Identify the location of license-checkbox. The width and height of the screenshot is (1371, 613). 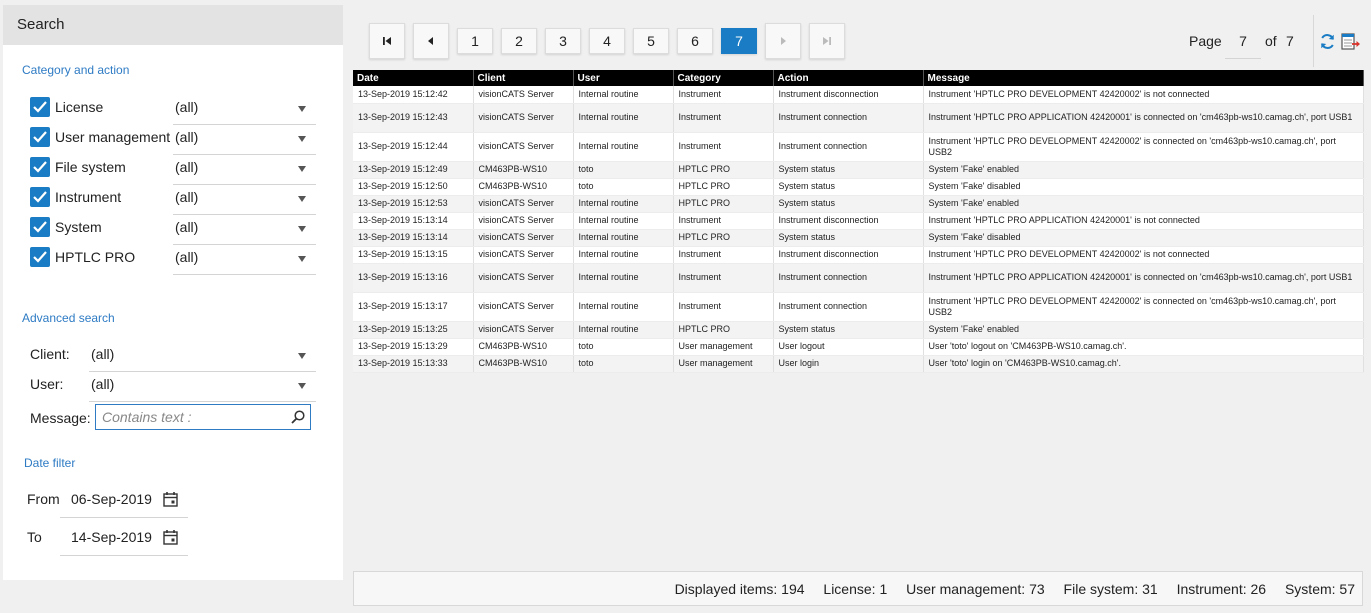
(40, 107).